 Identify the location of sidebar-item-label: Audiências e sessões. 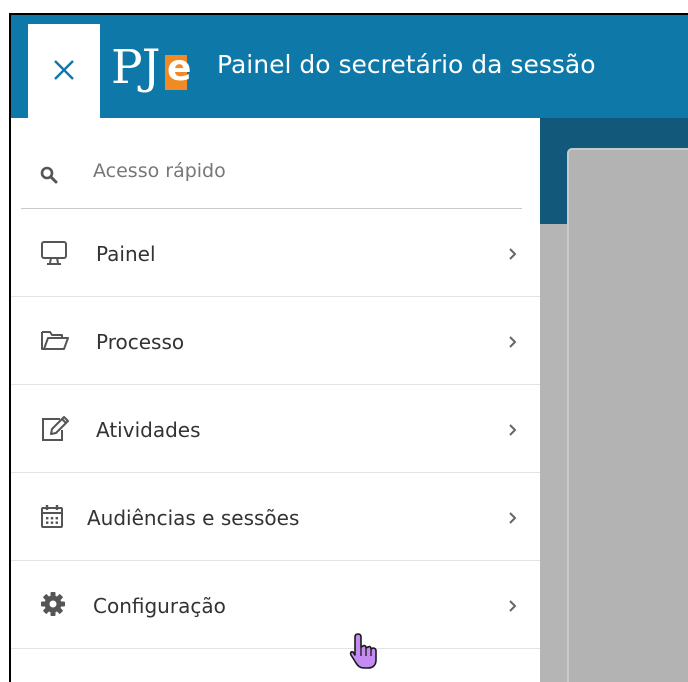
(193, 518).